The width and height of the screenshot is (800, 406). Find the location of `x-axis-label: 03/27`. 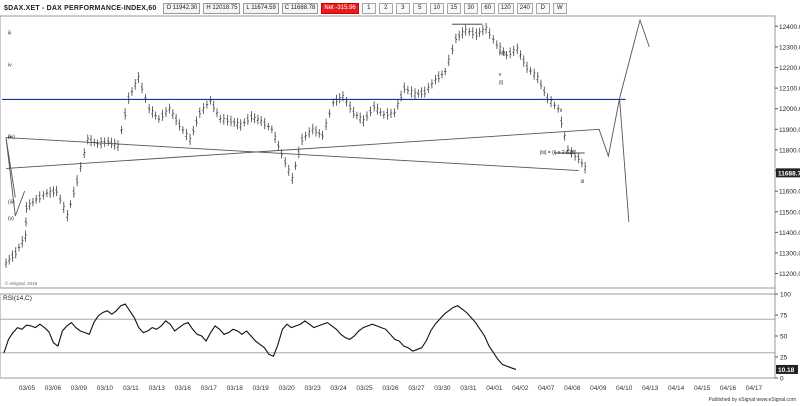

x-axis-label: 03/27 is located at coordinates (416, 388).